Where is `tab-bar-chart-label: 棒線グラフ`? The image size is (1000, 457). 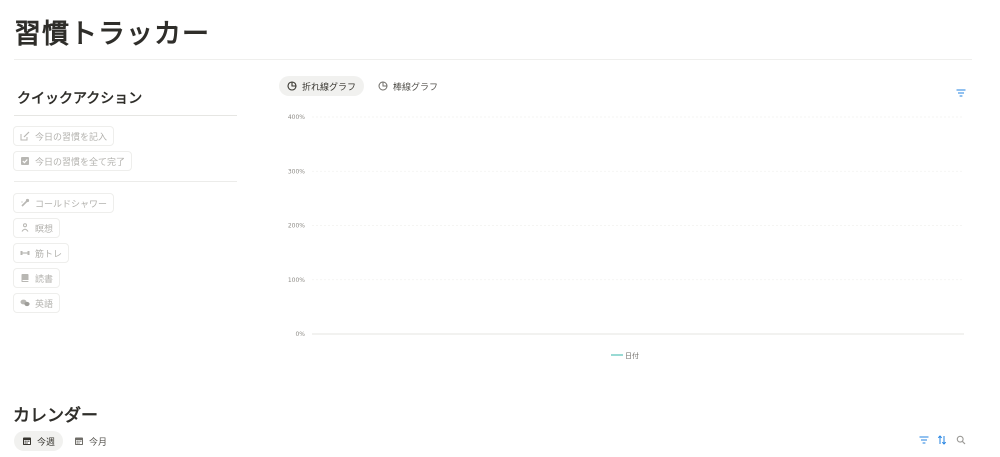
tab-bar-chart-label: 棒線グラフ is located at coordinates (416, 87).